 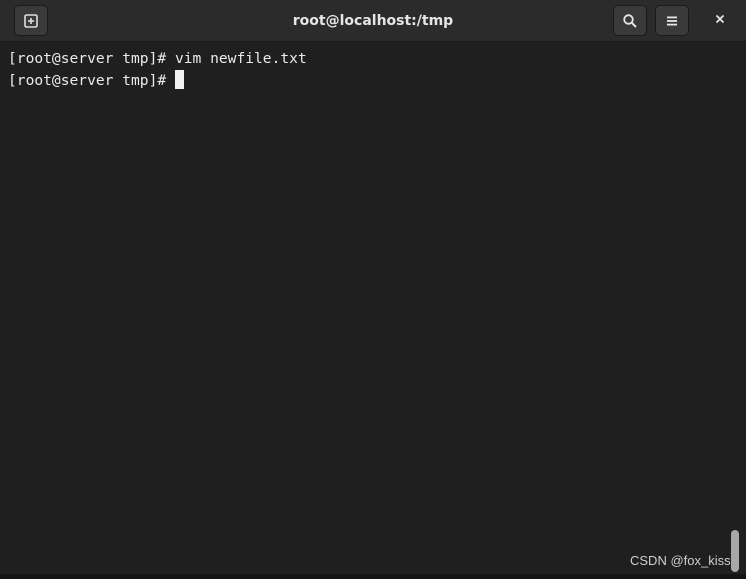 I want to click on typed-command: vim newfile.txt, so click(x=240, y=58).